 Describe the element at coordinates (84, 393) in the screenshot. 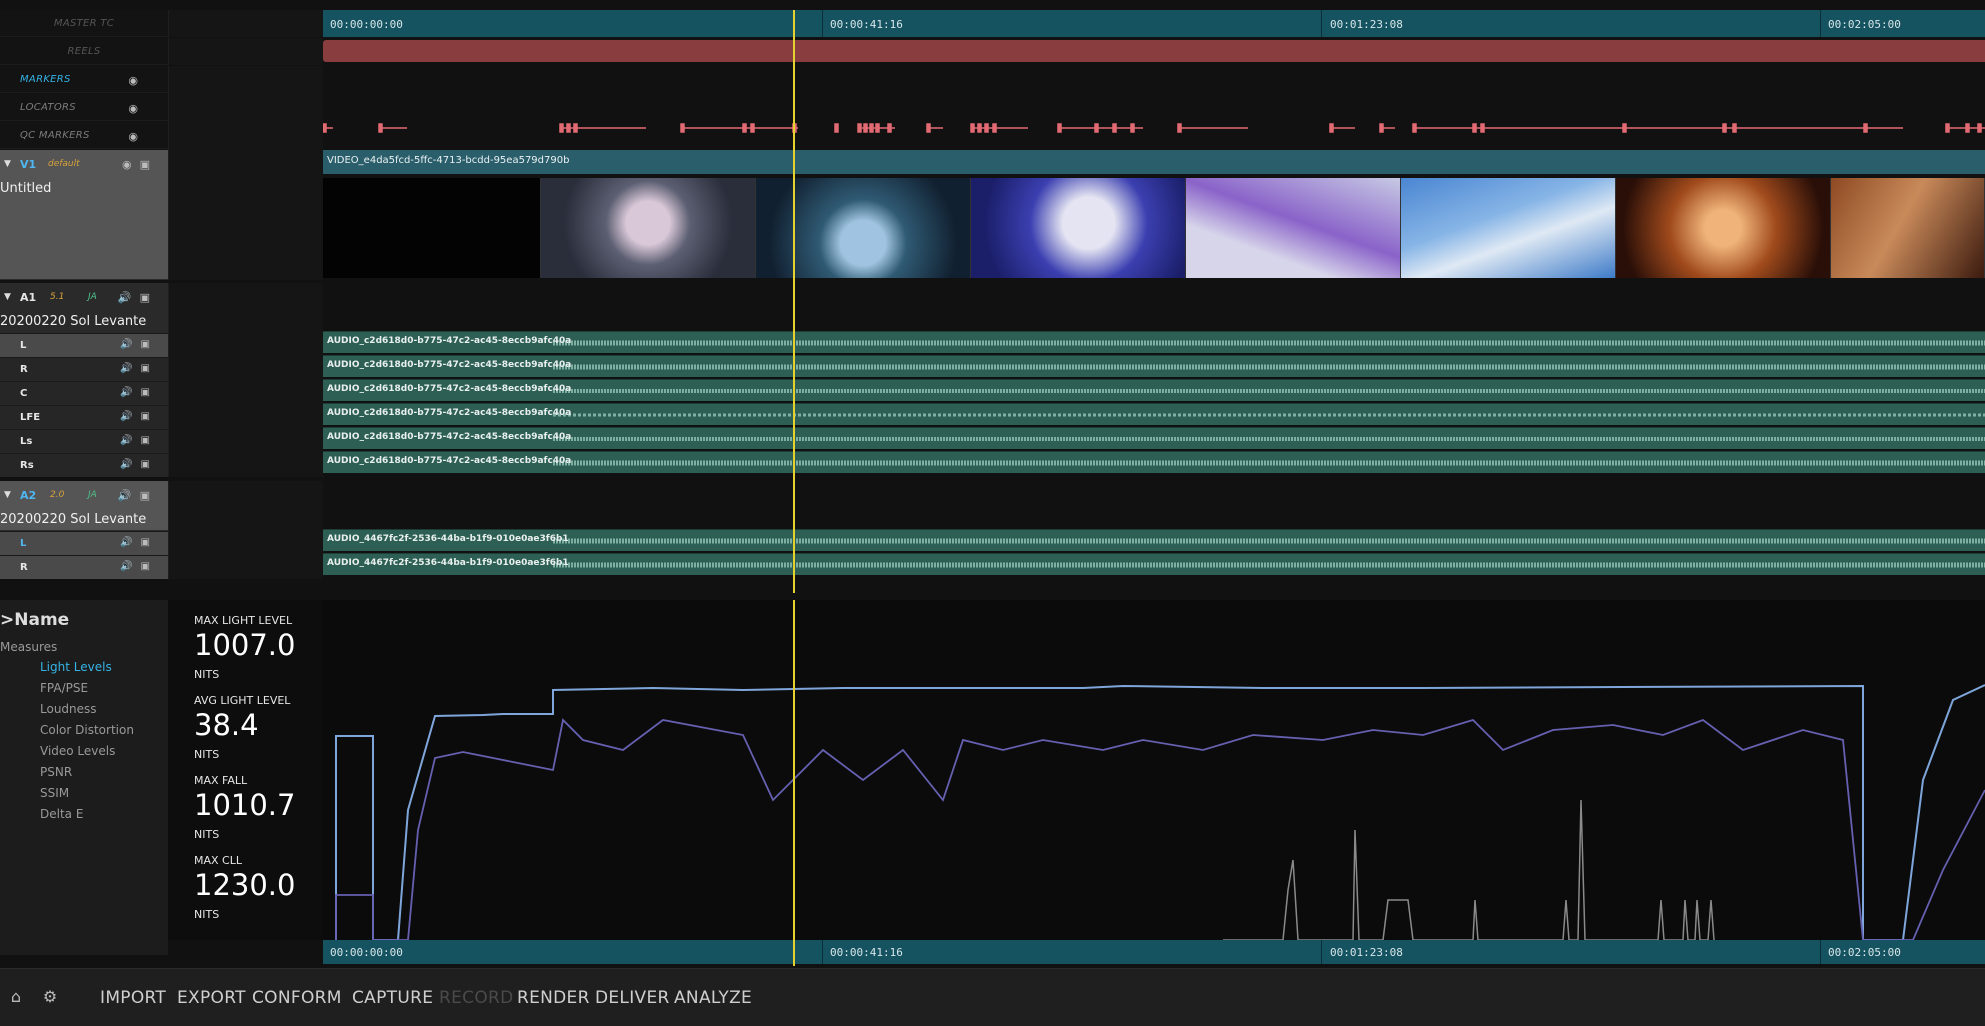

I see `channel-row: C 🔊▣` at that location.